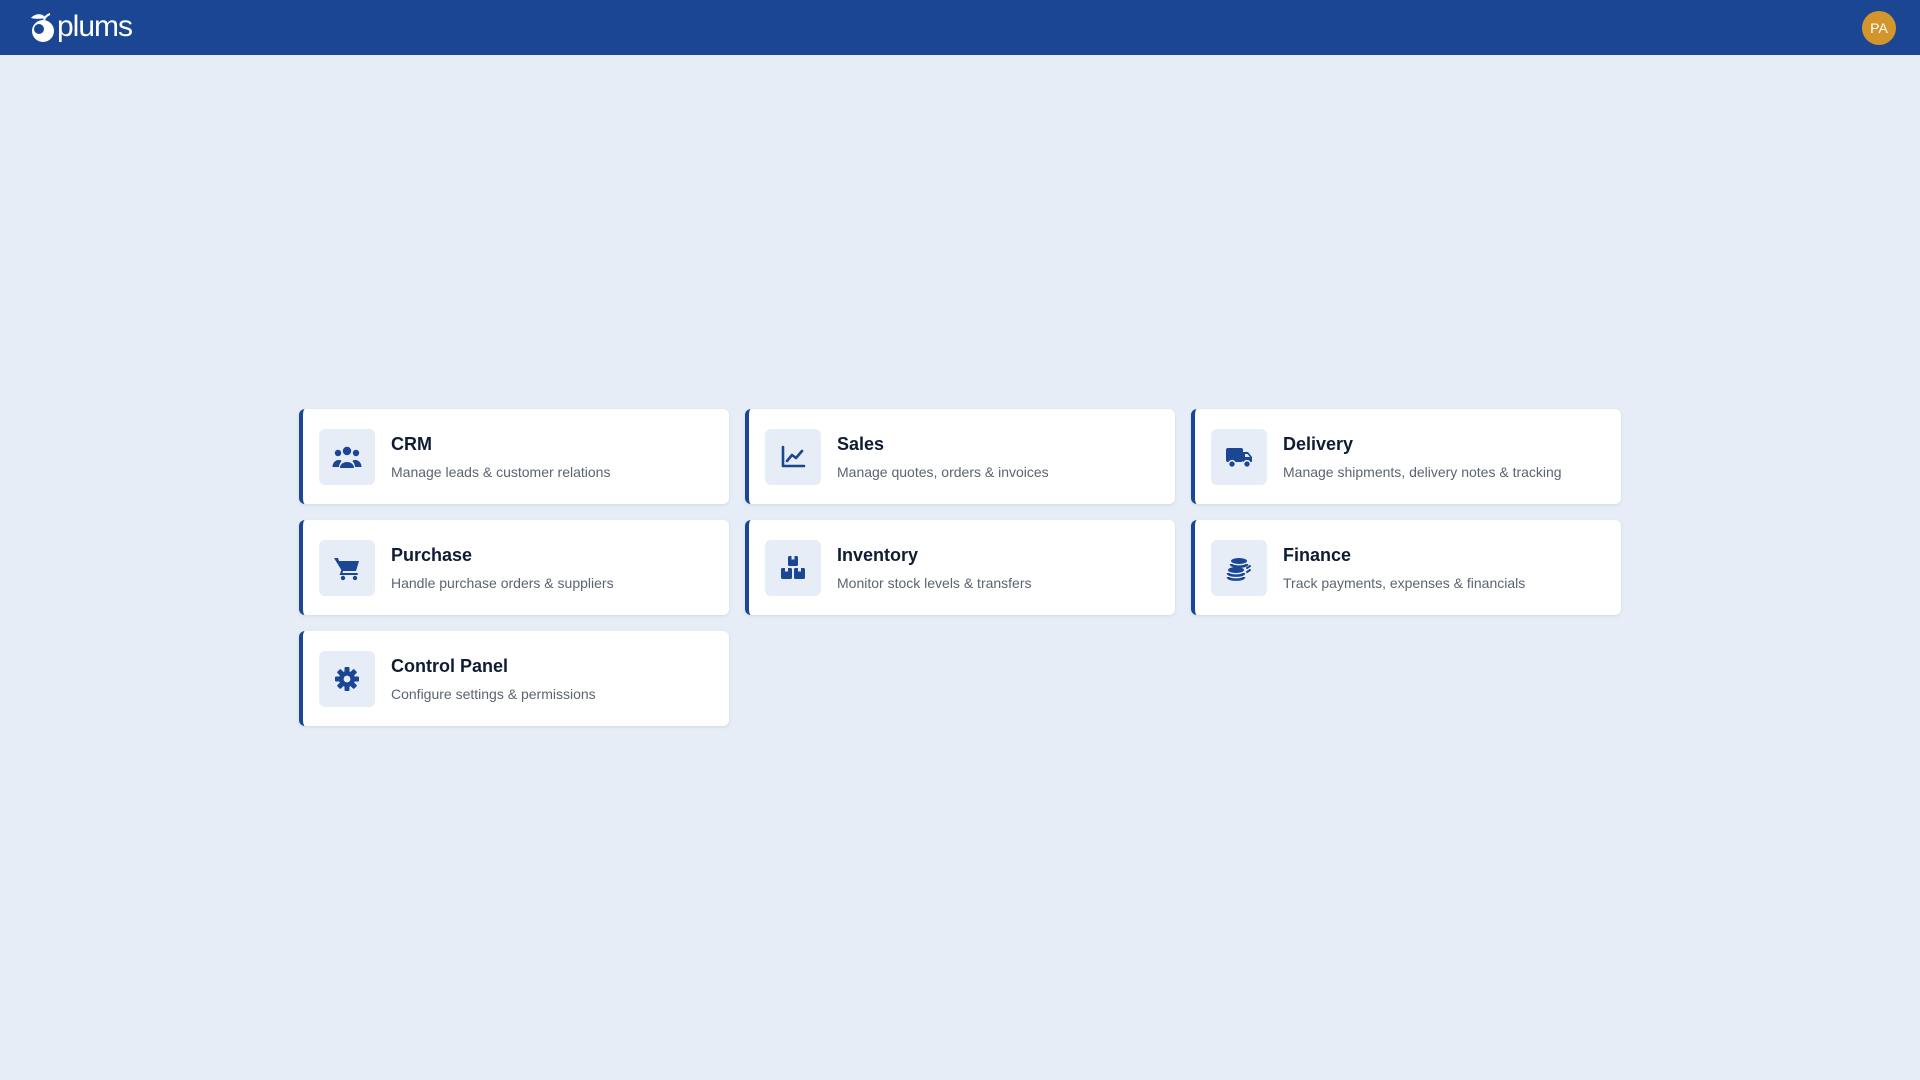 The image size is (1920, 1080). What do you see at coordinates (1404, 582) in the screenshot?
I see `module-description-finance: Track payments, expenses & financials` at bounding box center [1404, 582].